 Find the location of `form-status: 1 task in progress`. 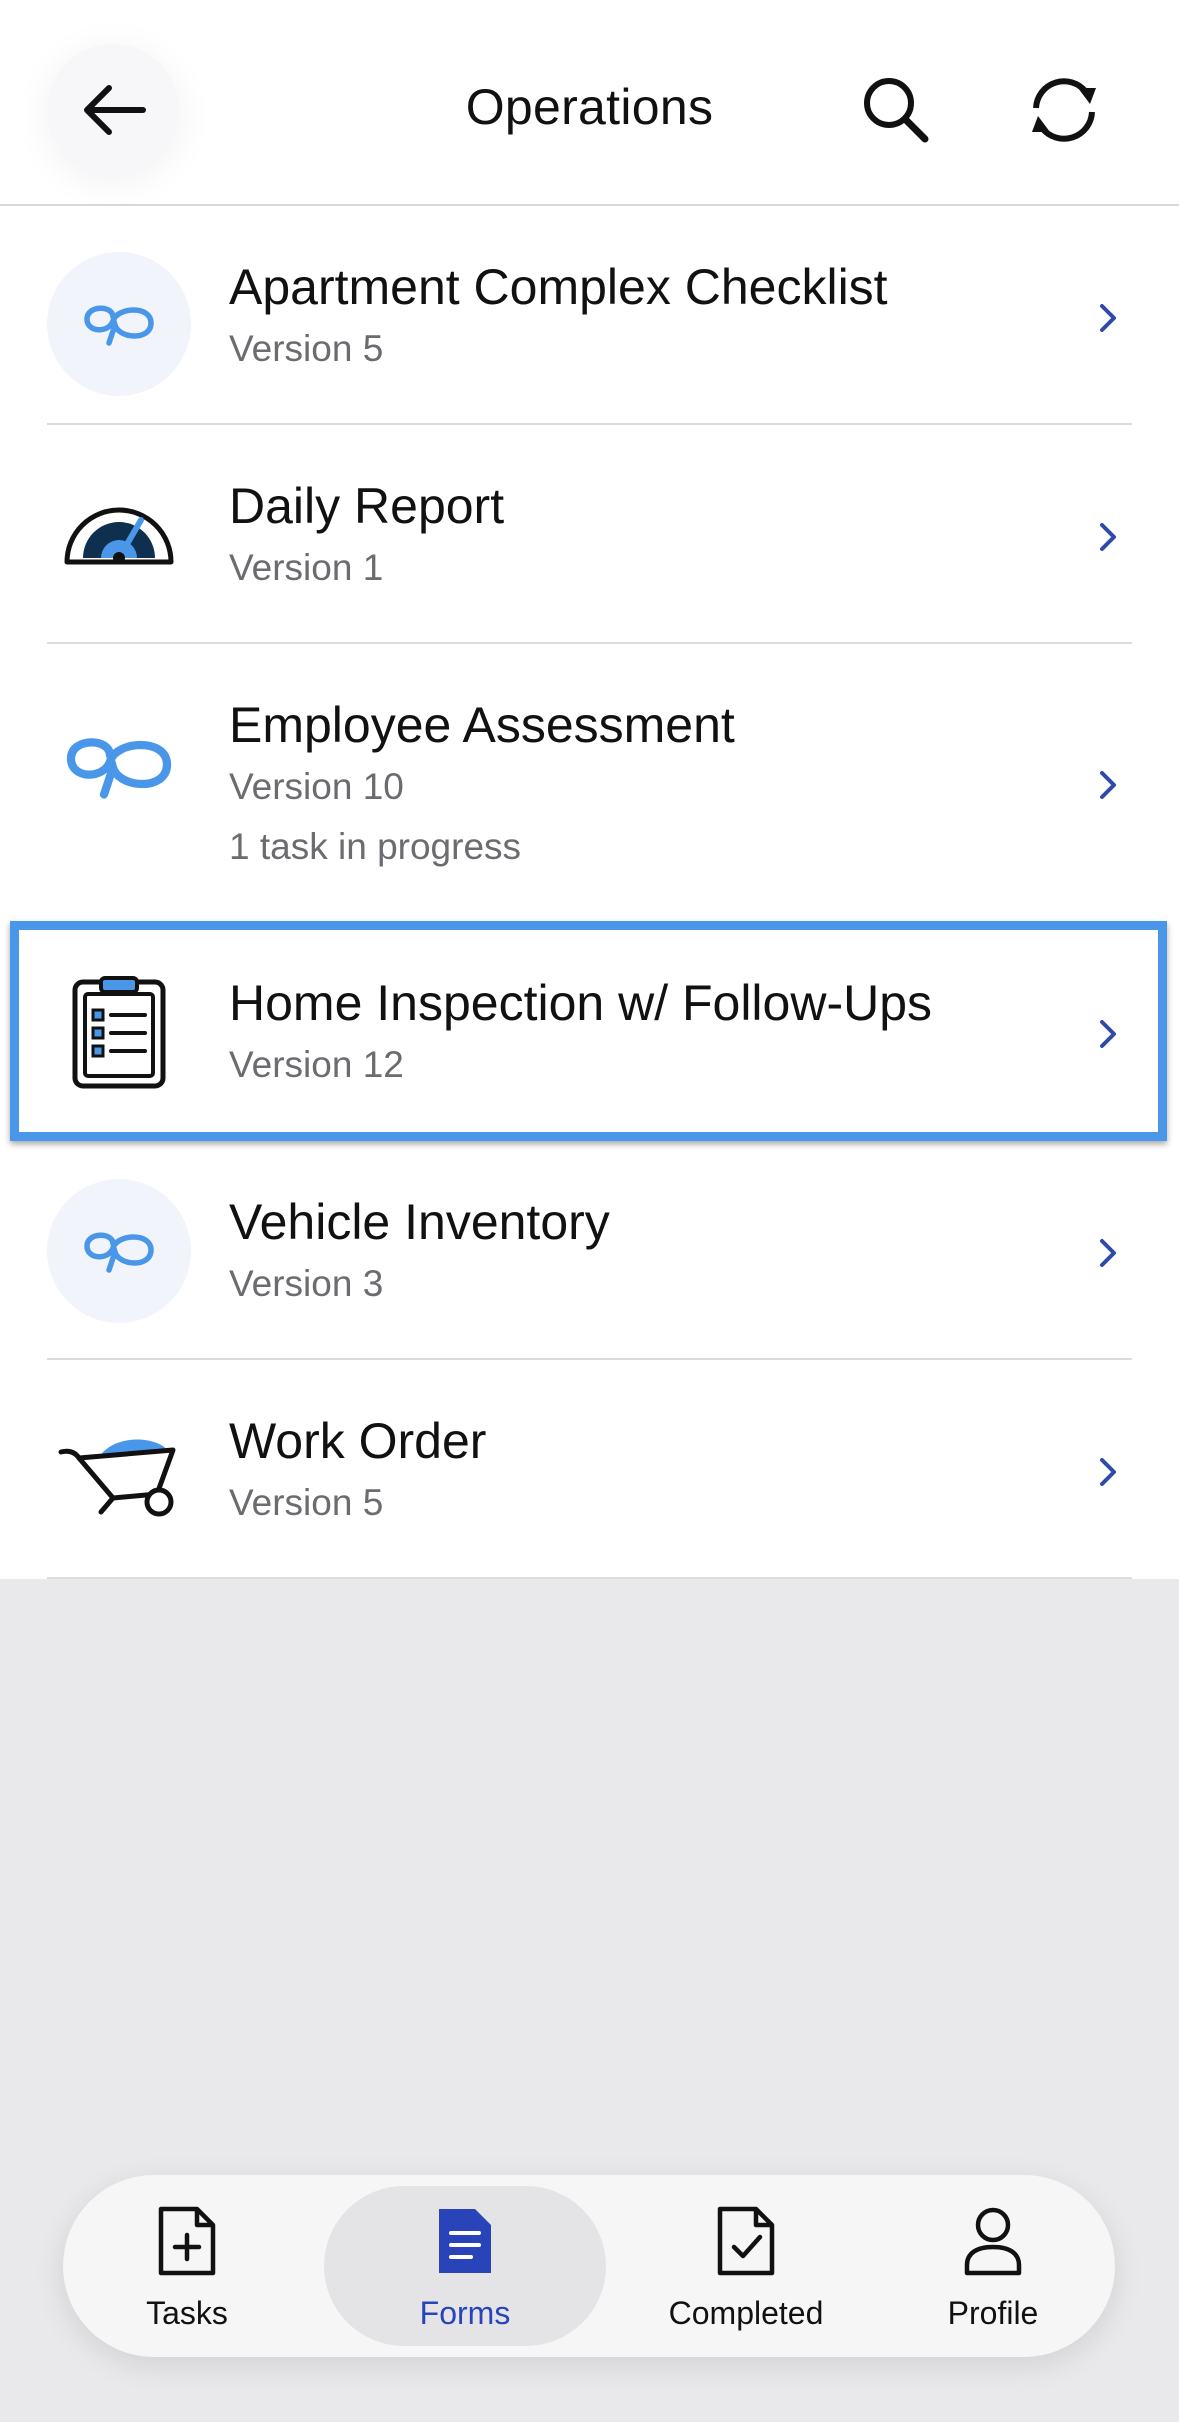

form-status: 1 task in progress is located at coordinates (375, 846).